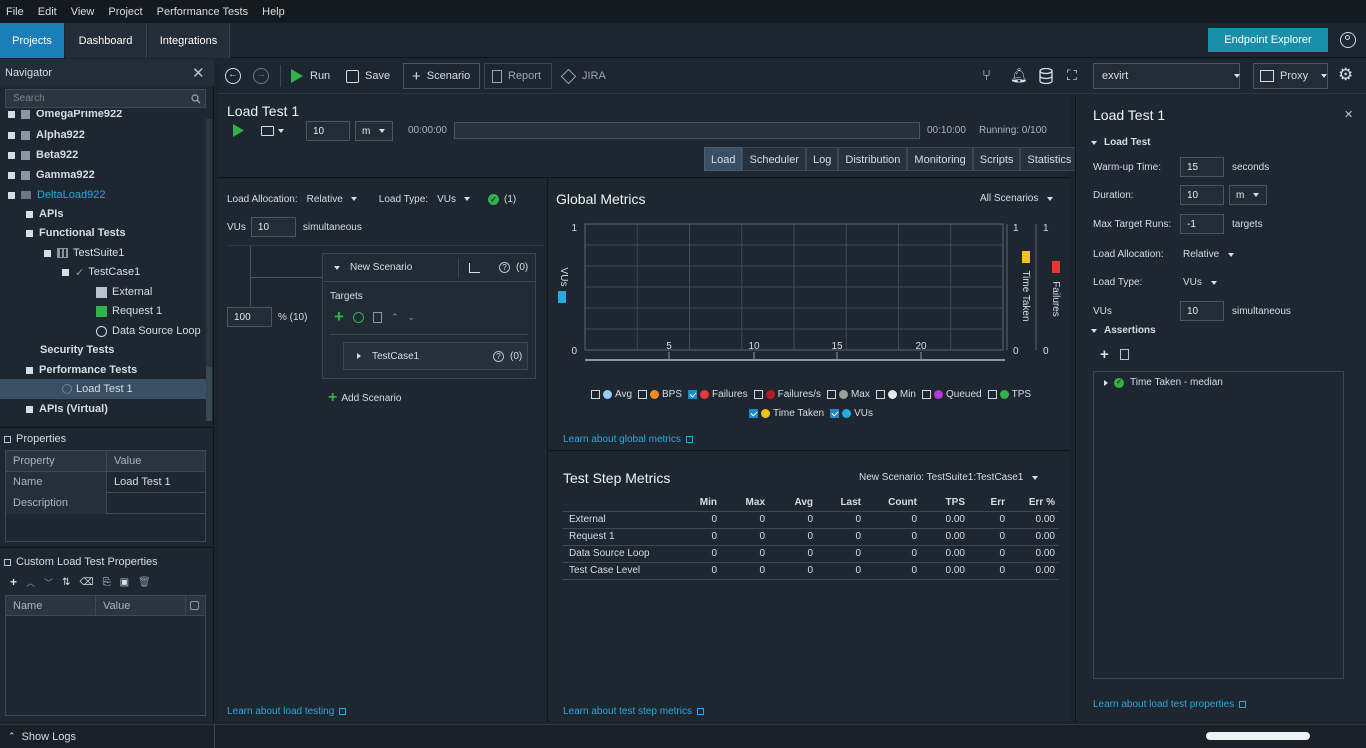 This screenshot has height=748, width=1366. I want to click on navigator-scrollbar, so click(209, 270).